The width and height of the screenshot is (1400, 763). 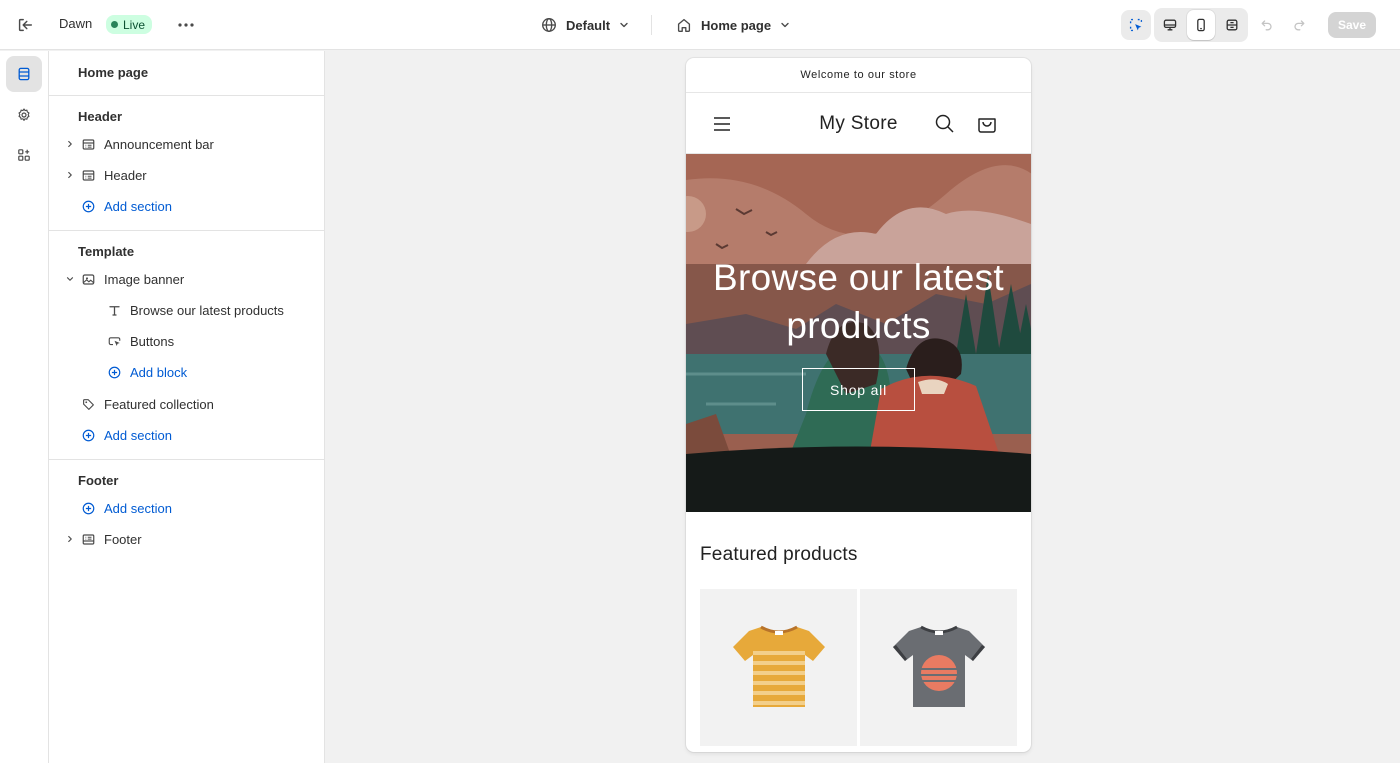 What do you see at coordinates (88, 539) in the screenshot?
I see `footer-layout-icon` at bounding box center [88, 539].